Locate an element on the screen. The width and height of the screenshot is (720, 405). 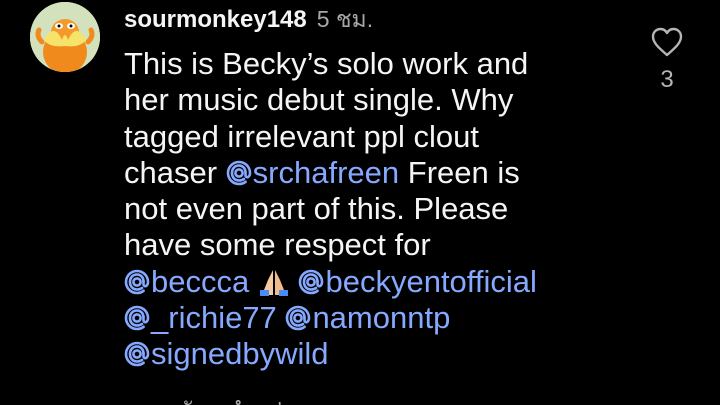
comment-text-segment: her music debut single. Why is located at coordinates (319, 100).